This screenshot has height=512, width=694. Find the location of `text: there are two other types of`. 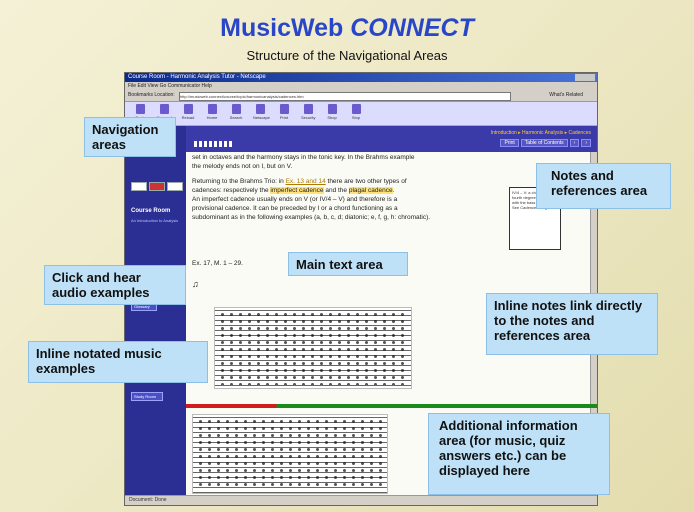

text: there are two other types of is located at coordinates (366, 181).